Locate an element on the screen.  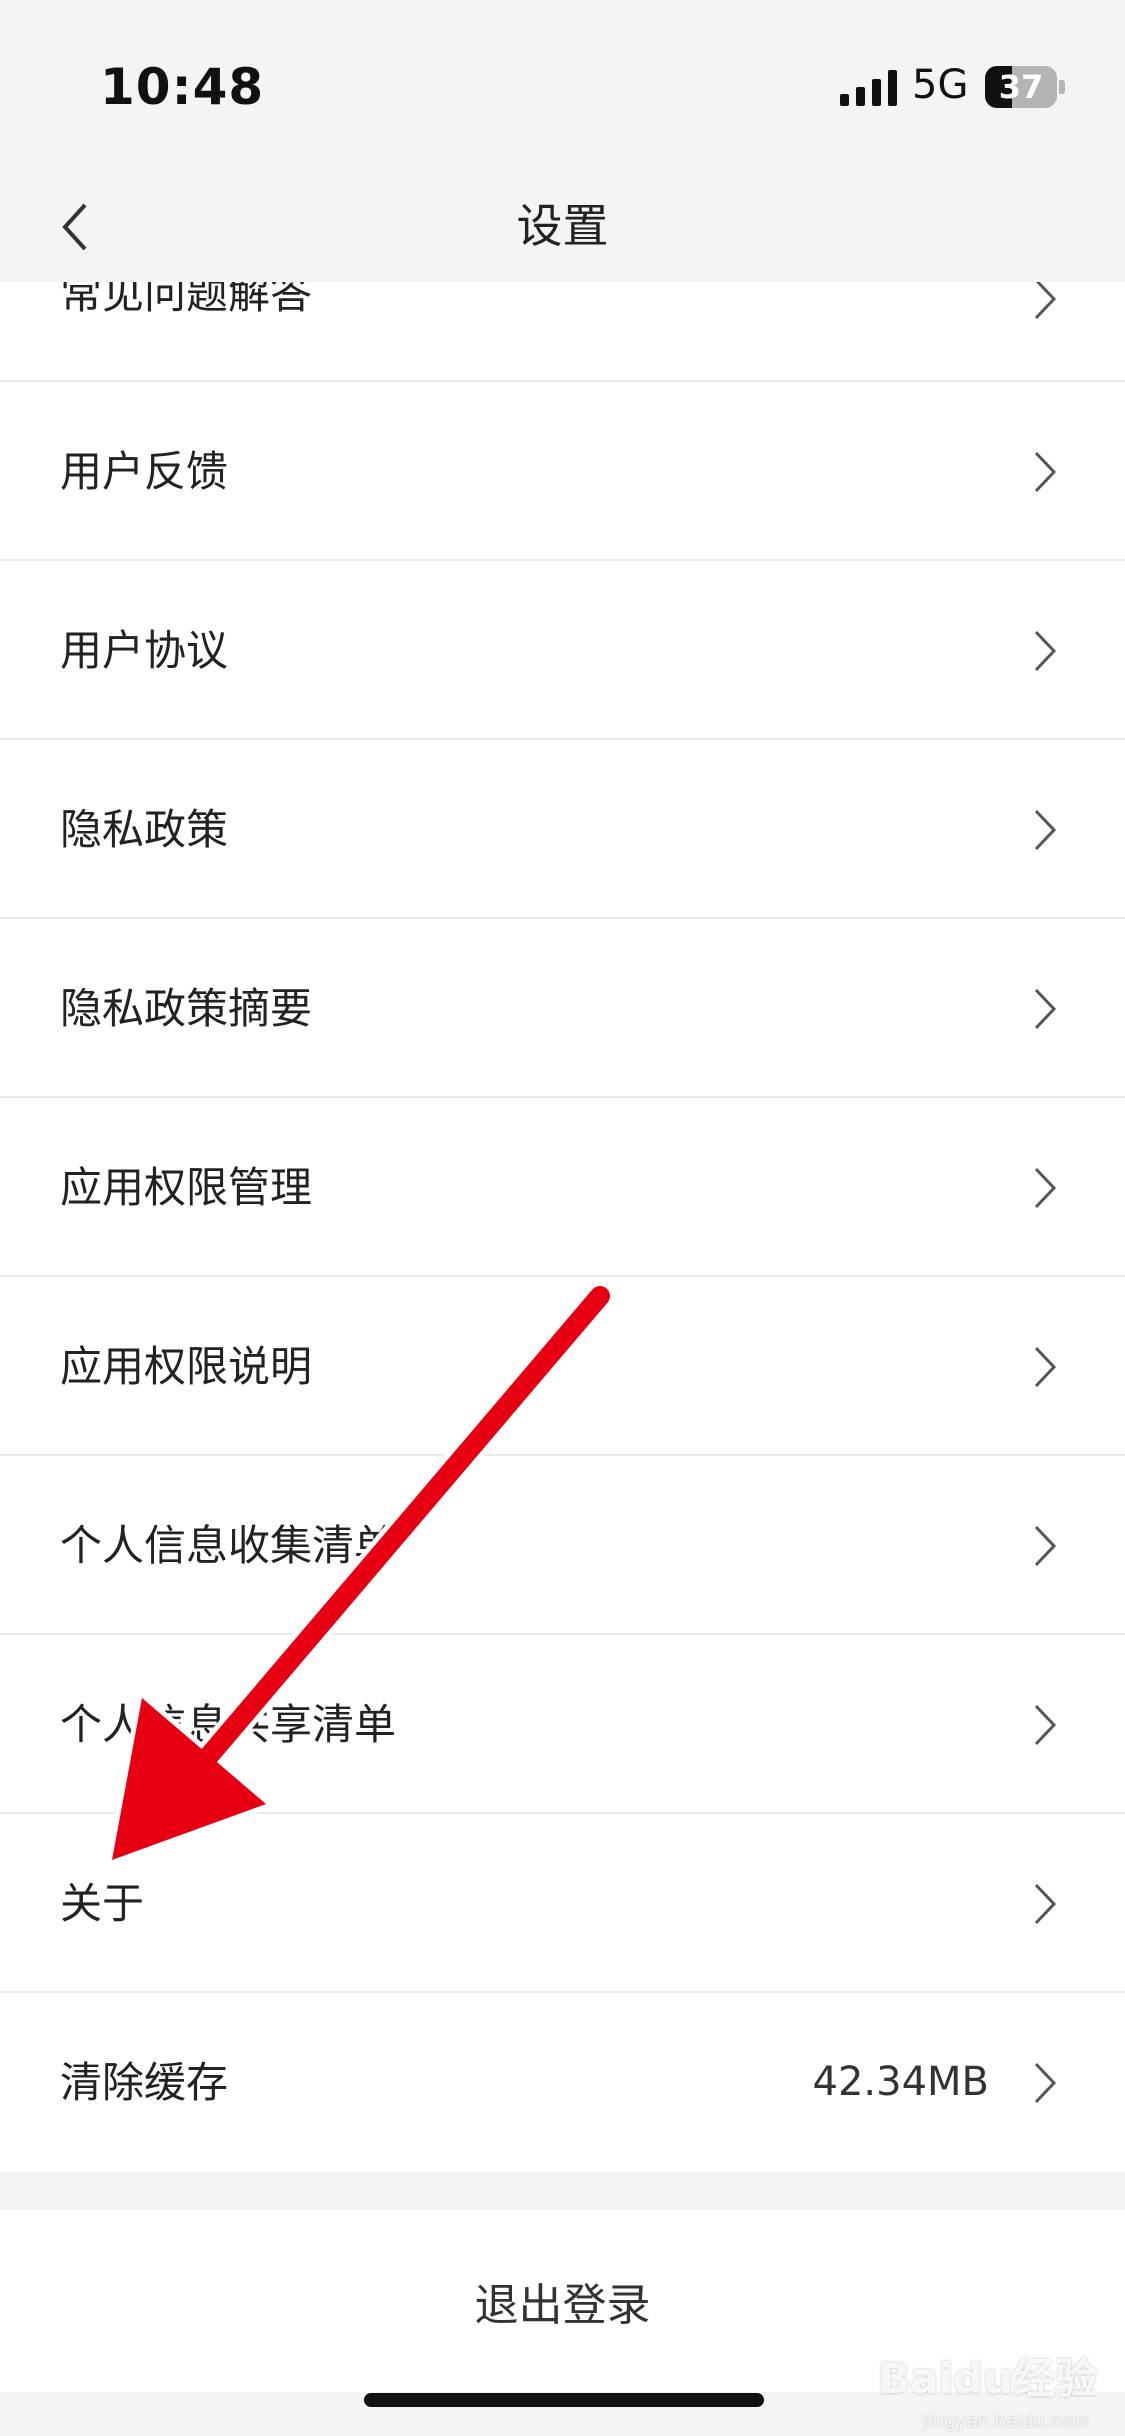
status-bar: 10:48 5G 37 is located at coordinates (562, 85).